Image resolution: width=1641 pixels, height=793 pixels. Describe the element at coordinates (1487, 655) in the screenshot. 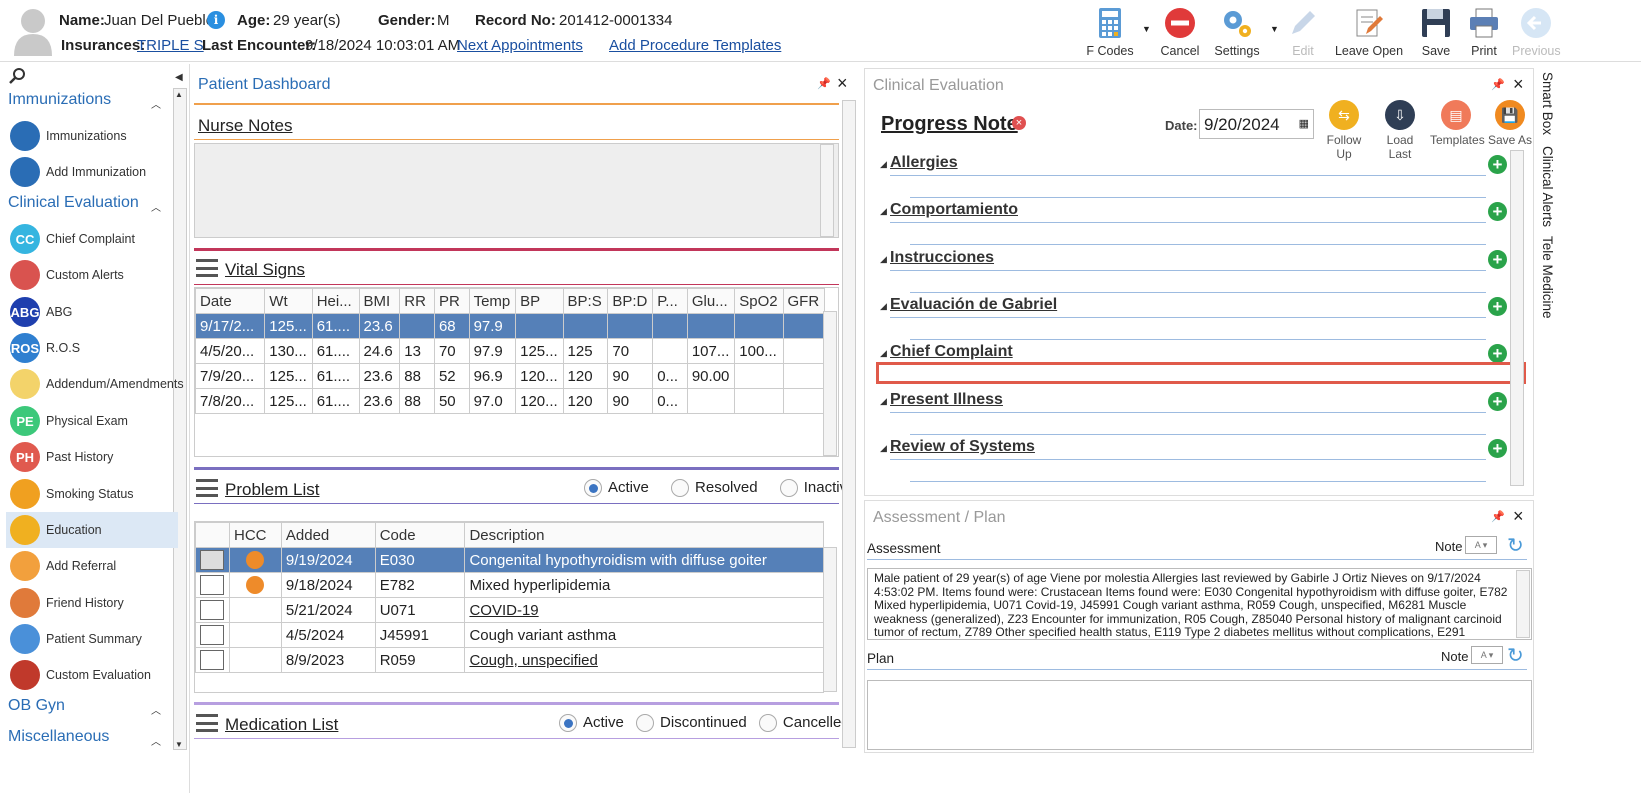

I see `plan-format-dropdown: A ▾` at that location.